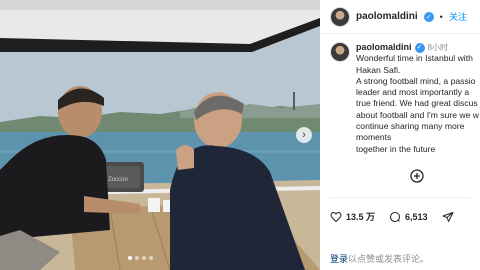 The image size is (480, 270). I want to click on username-link: paolomaldini, so click(387, 16).